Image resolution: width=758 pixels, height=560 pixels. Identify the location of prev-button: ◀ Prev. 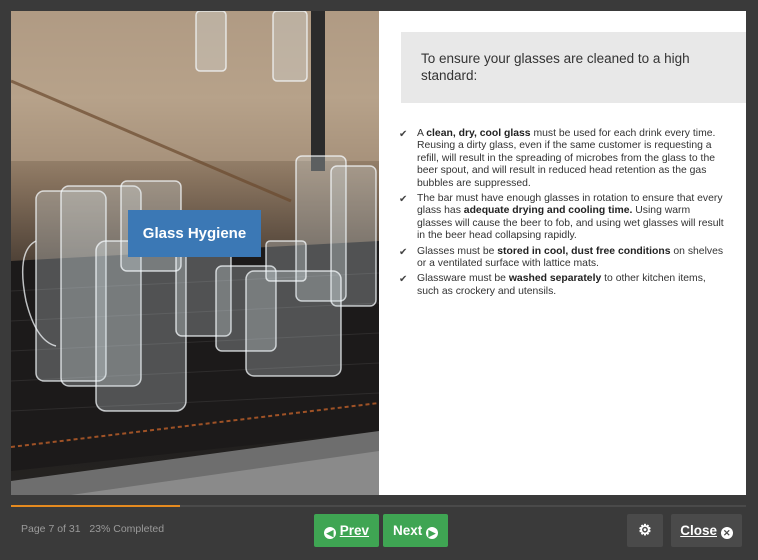
(346, 530).